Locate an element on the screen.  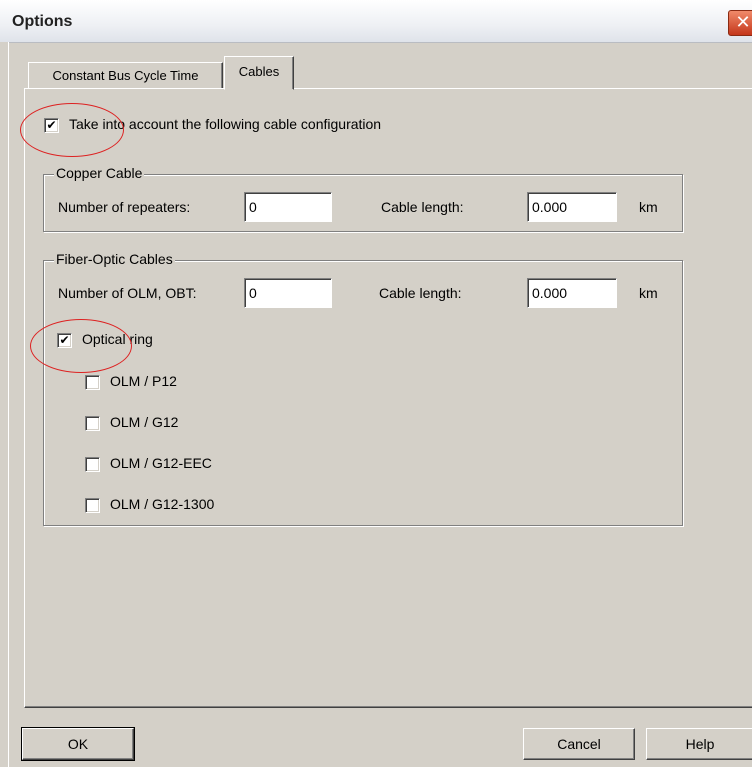
copper-cable-title: Copper Cable is located at coordinates (99, 173).